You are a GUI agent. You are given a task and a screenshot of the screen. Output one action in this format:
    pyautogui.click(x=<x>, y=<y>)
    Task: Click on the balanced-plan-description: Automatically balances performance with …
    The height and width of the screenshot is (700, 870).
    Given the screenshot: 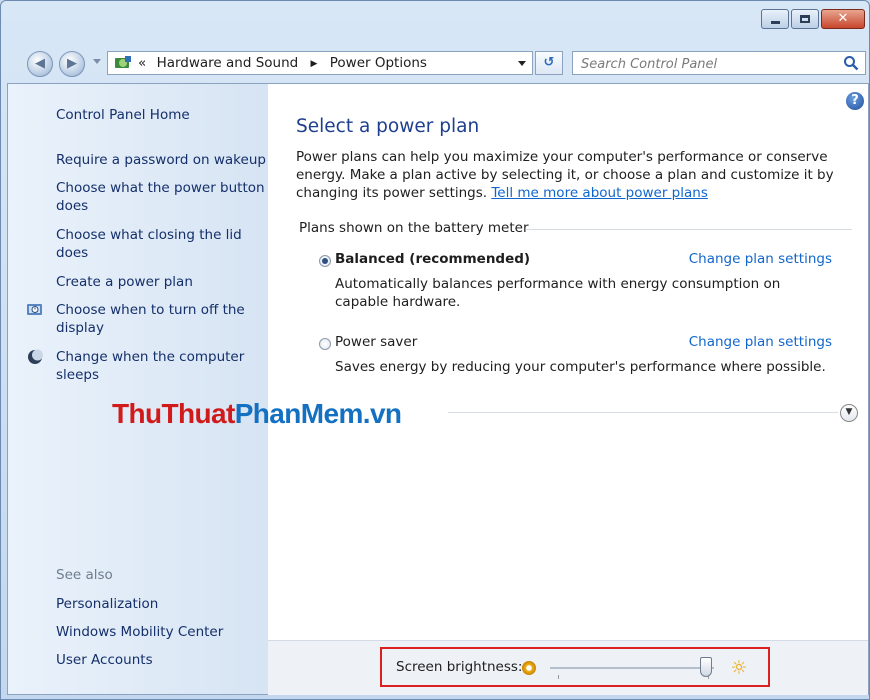 What is the action you would take?
    pyautogui.click(x=558, y=293)
    